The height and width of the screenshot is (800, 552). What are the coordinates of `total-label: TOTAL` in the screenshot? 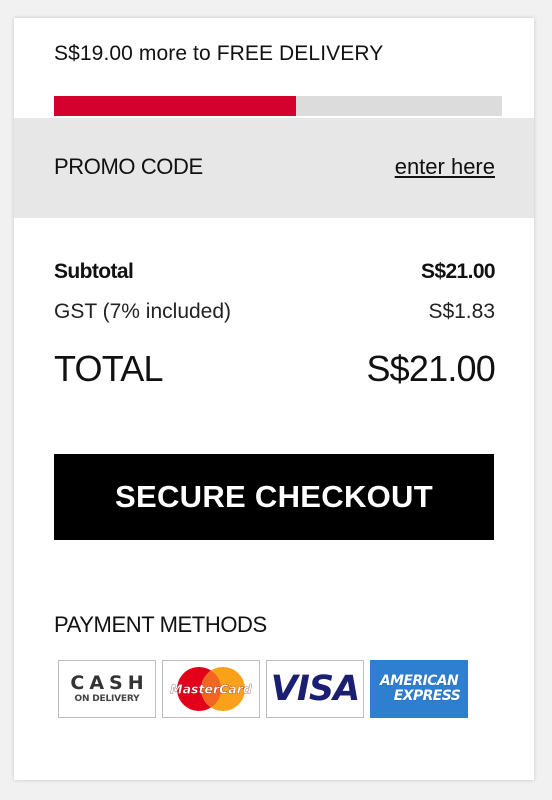 It's located at (109, 368).